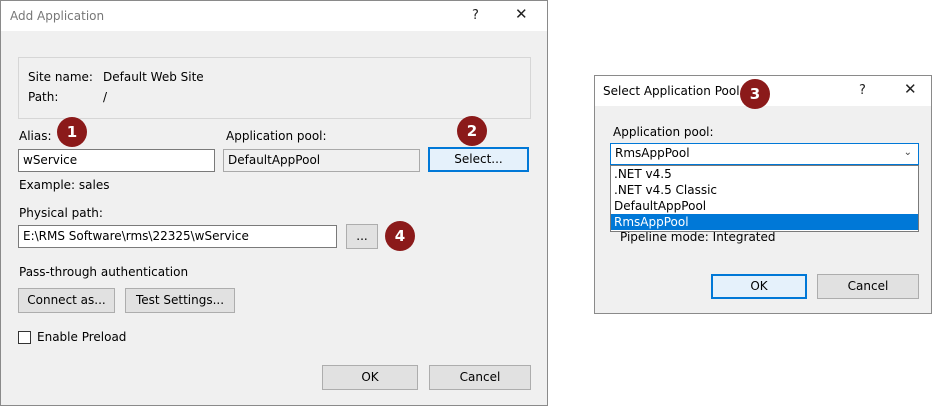 This screenshot has width=936, height=406. I want to click on site-info-box: Site name: Default Web Site Path: /, so click(274, 88).